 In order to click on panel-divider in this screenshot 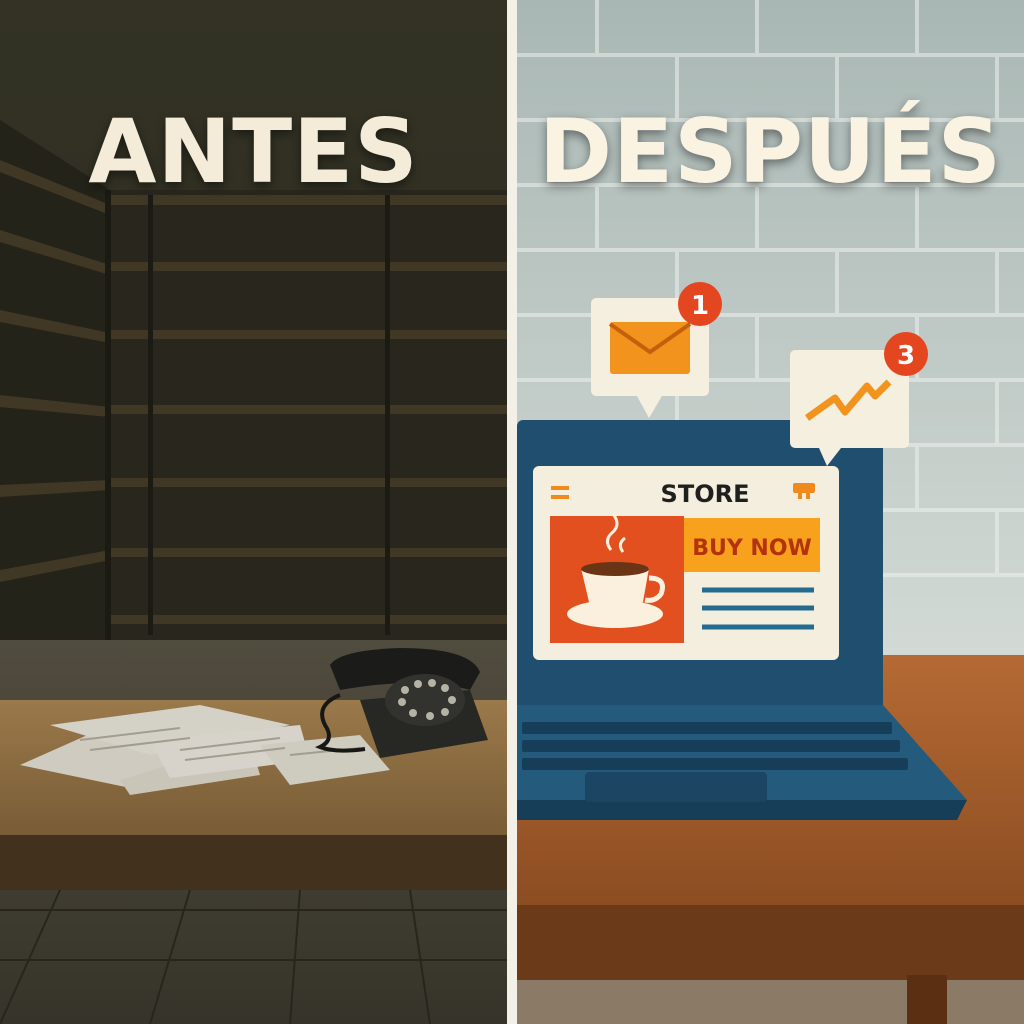, I will do `click(512, 512)`.